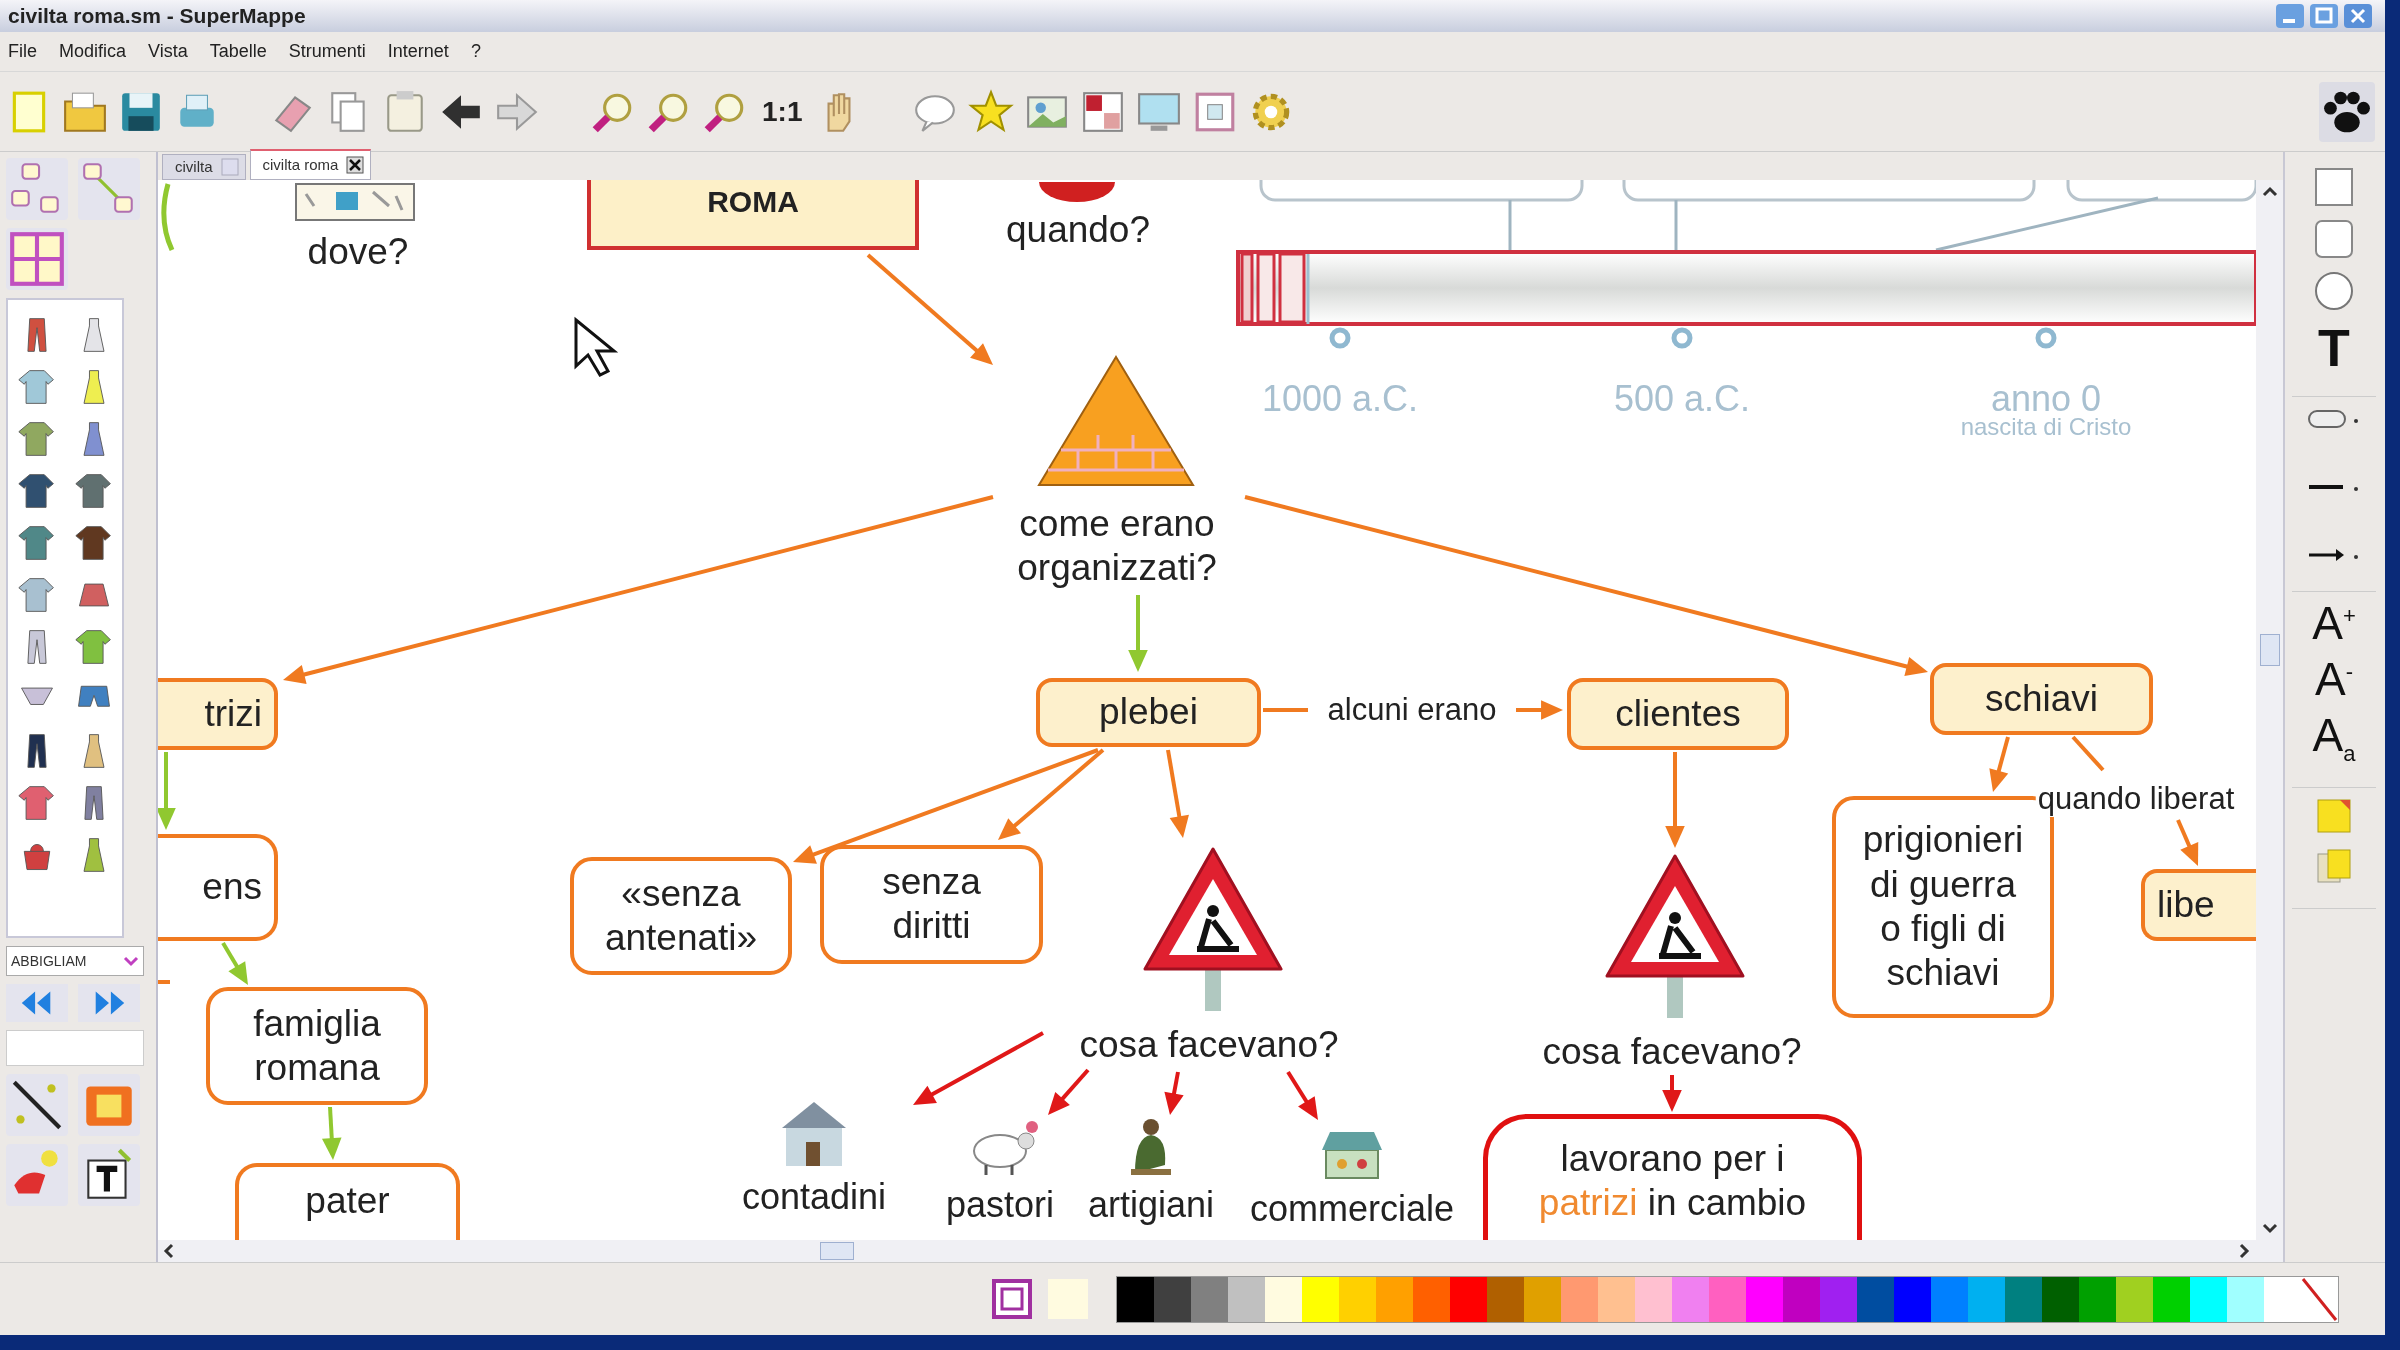 Image resolution: width=2400 pixels, height=1350 pixels. Describe the element at coordinates (2198, 905) in the screenshot. I see `concept-box: libe` at that location.